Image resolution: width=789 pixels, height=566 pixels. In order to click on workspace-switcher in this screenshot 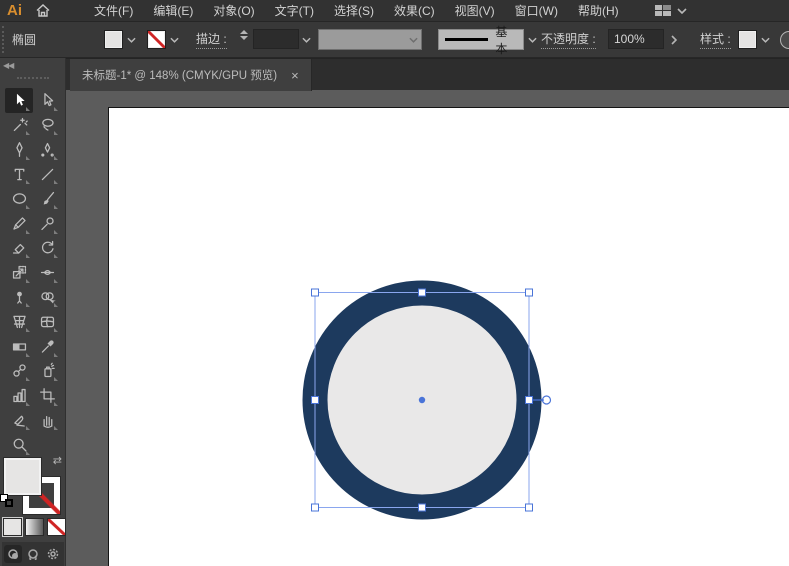, I will do `click(670, 10)`.